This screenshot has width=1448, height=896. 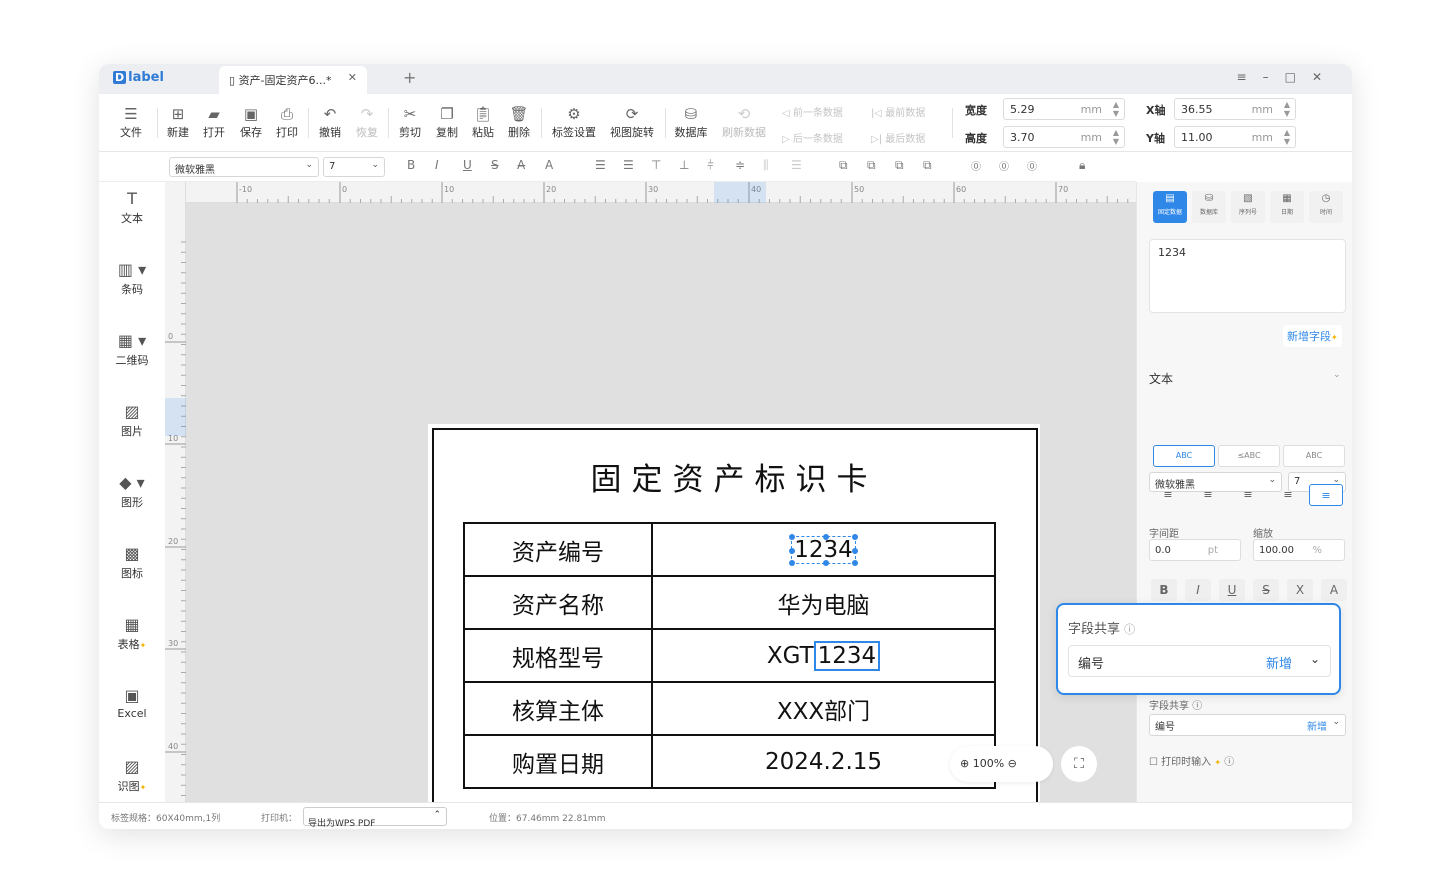 I want to click on tool-table: ▦ 表格✦, so click(x=132, y=633).